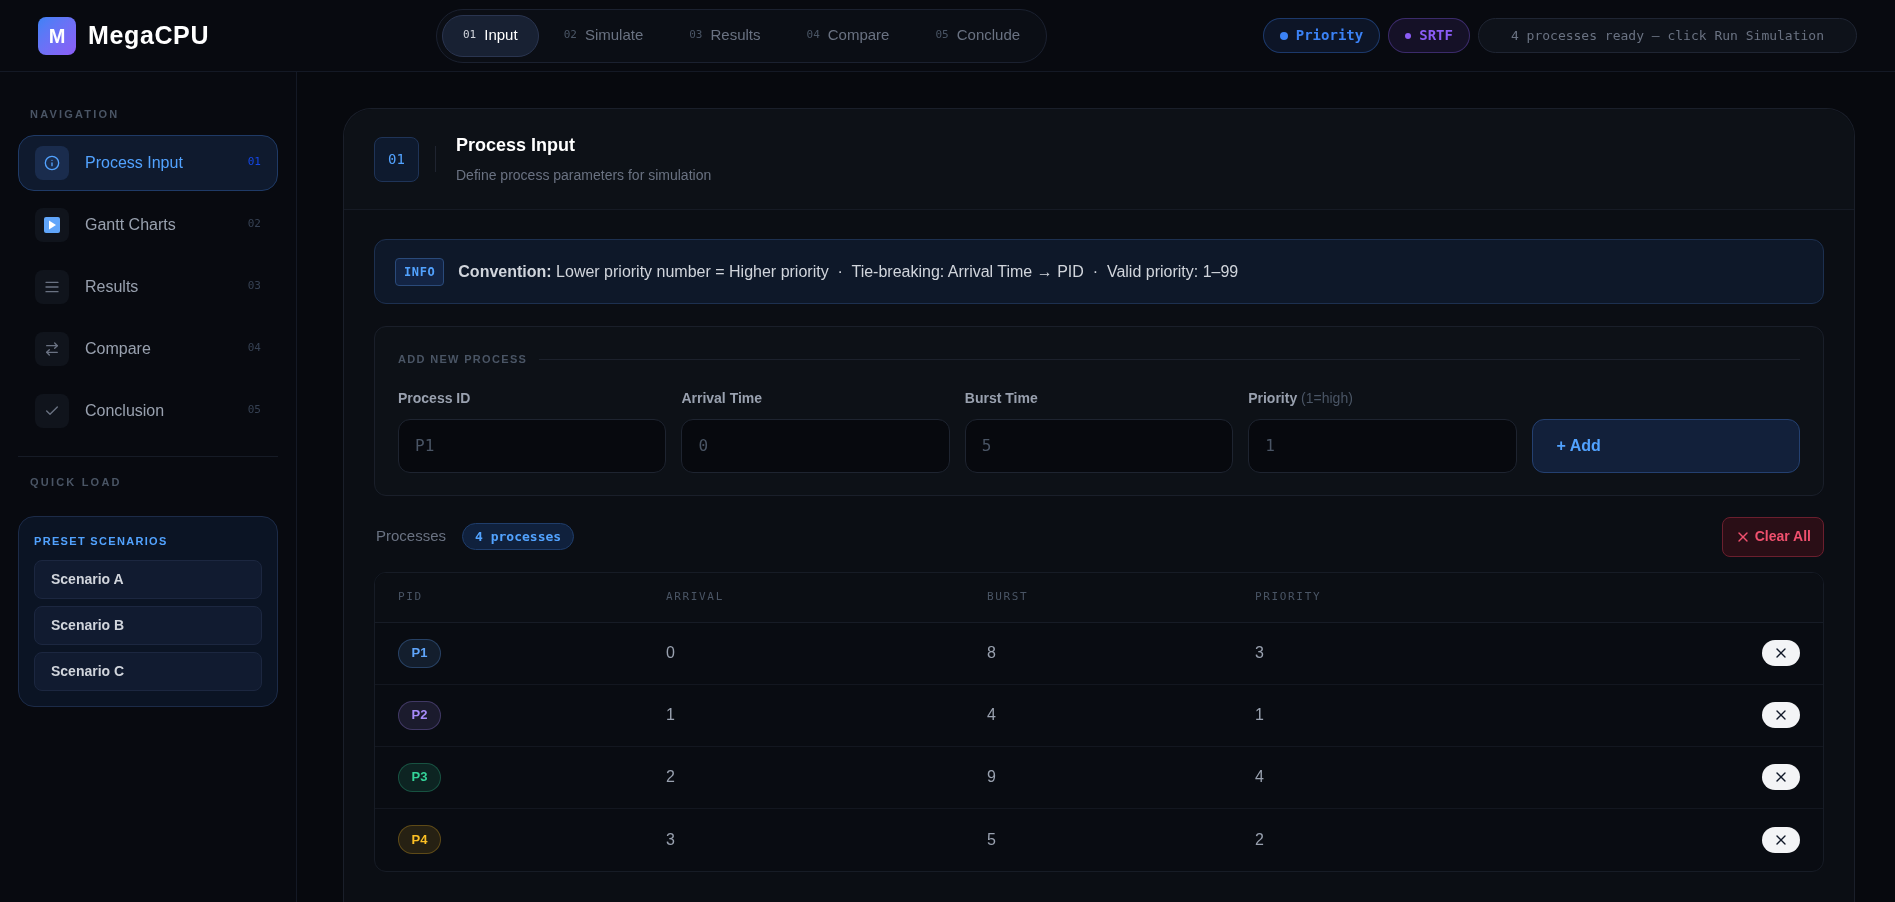  I want to click on step-tab: 05 Conclude, so click(978, 35).